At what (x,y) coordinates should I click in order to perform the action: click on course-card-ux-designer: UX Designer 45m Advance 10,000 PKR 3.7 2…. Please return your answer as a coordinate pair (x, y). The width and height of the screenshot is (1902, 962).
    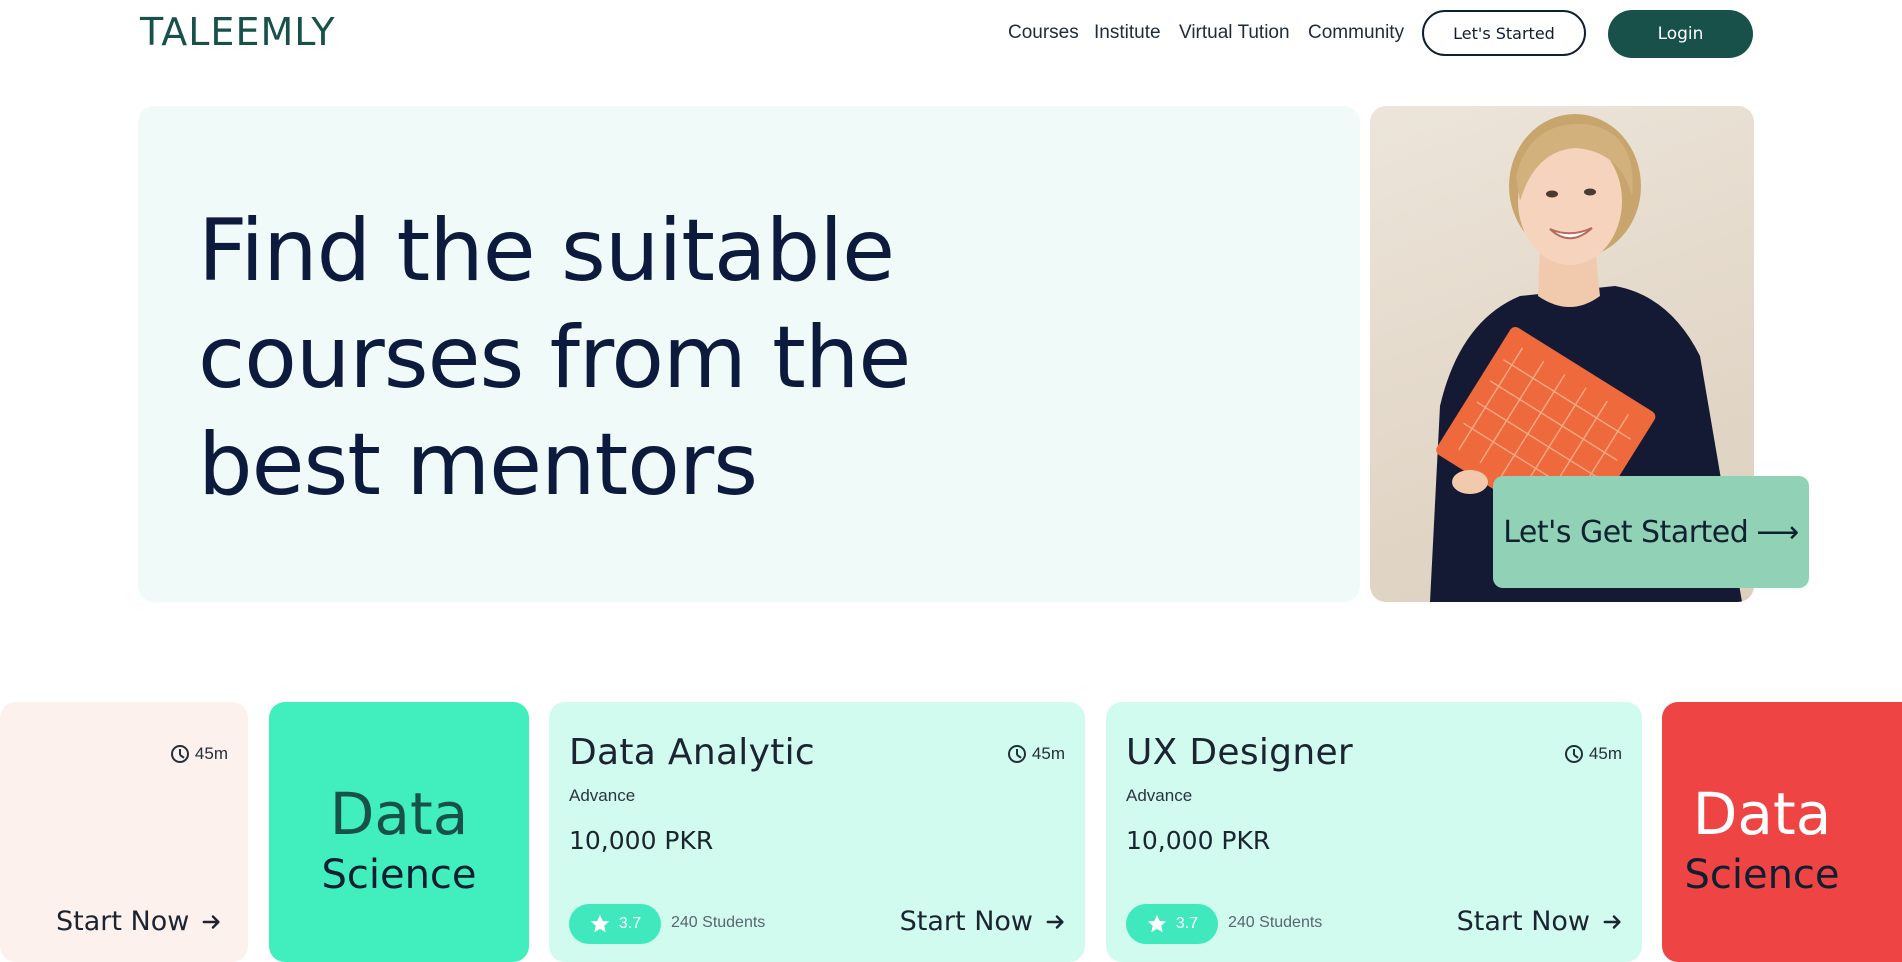
    Looking at the image, I should click on (1374, 832).